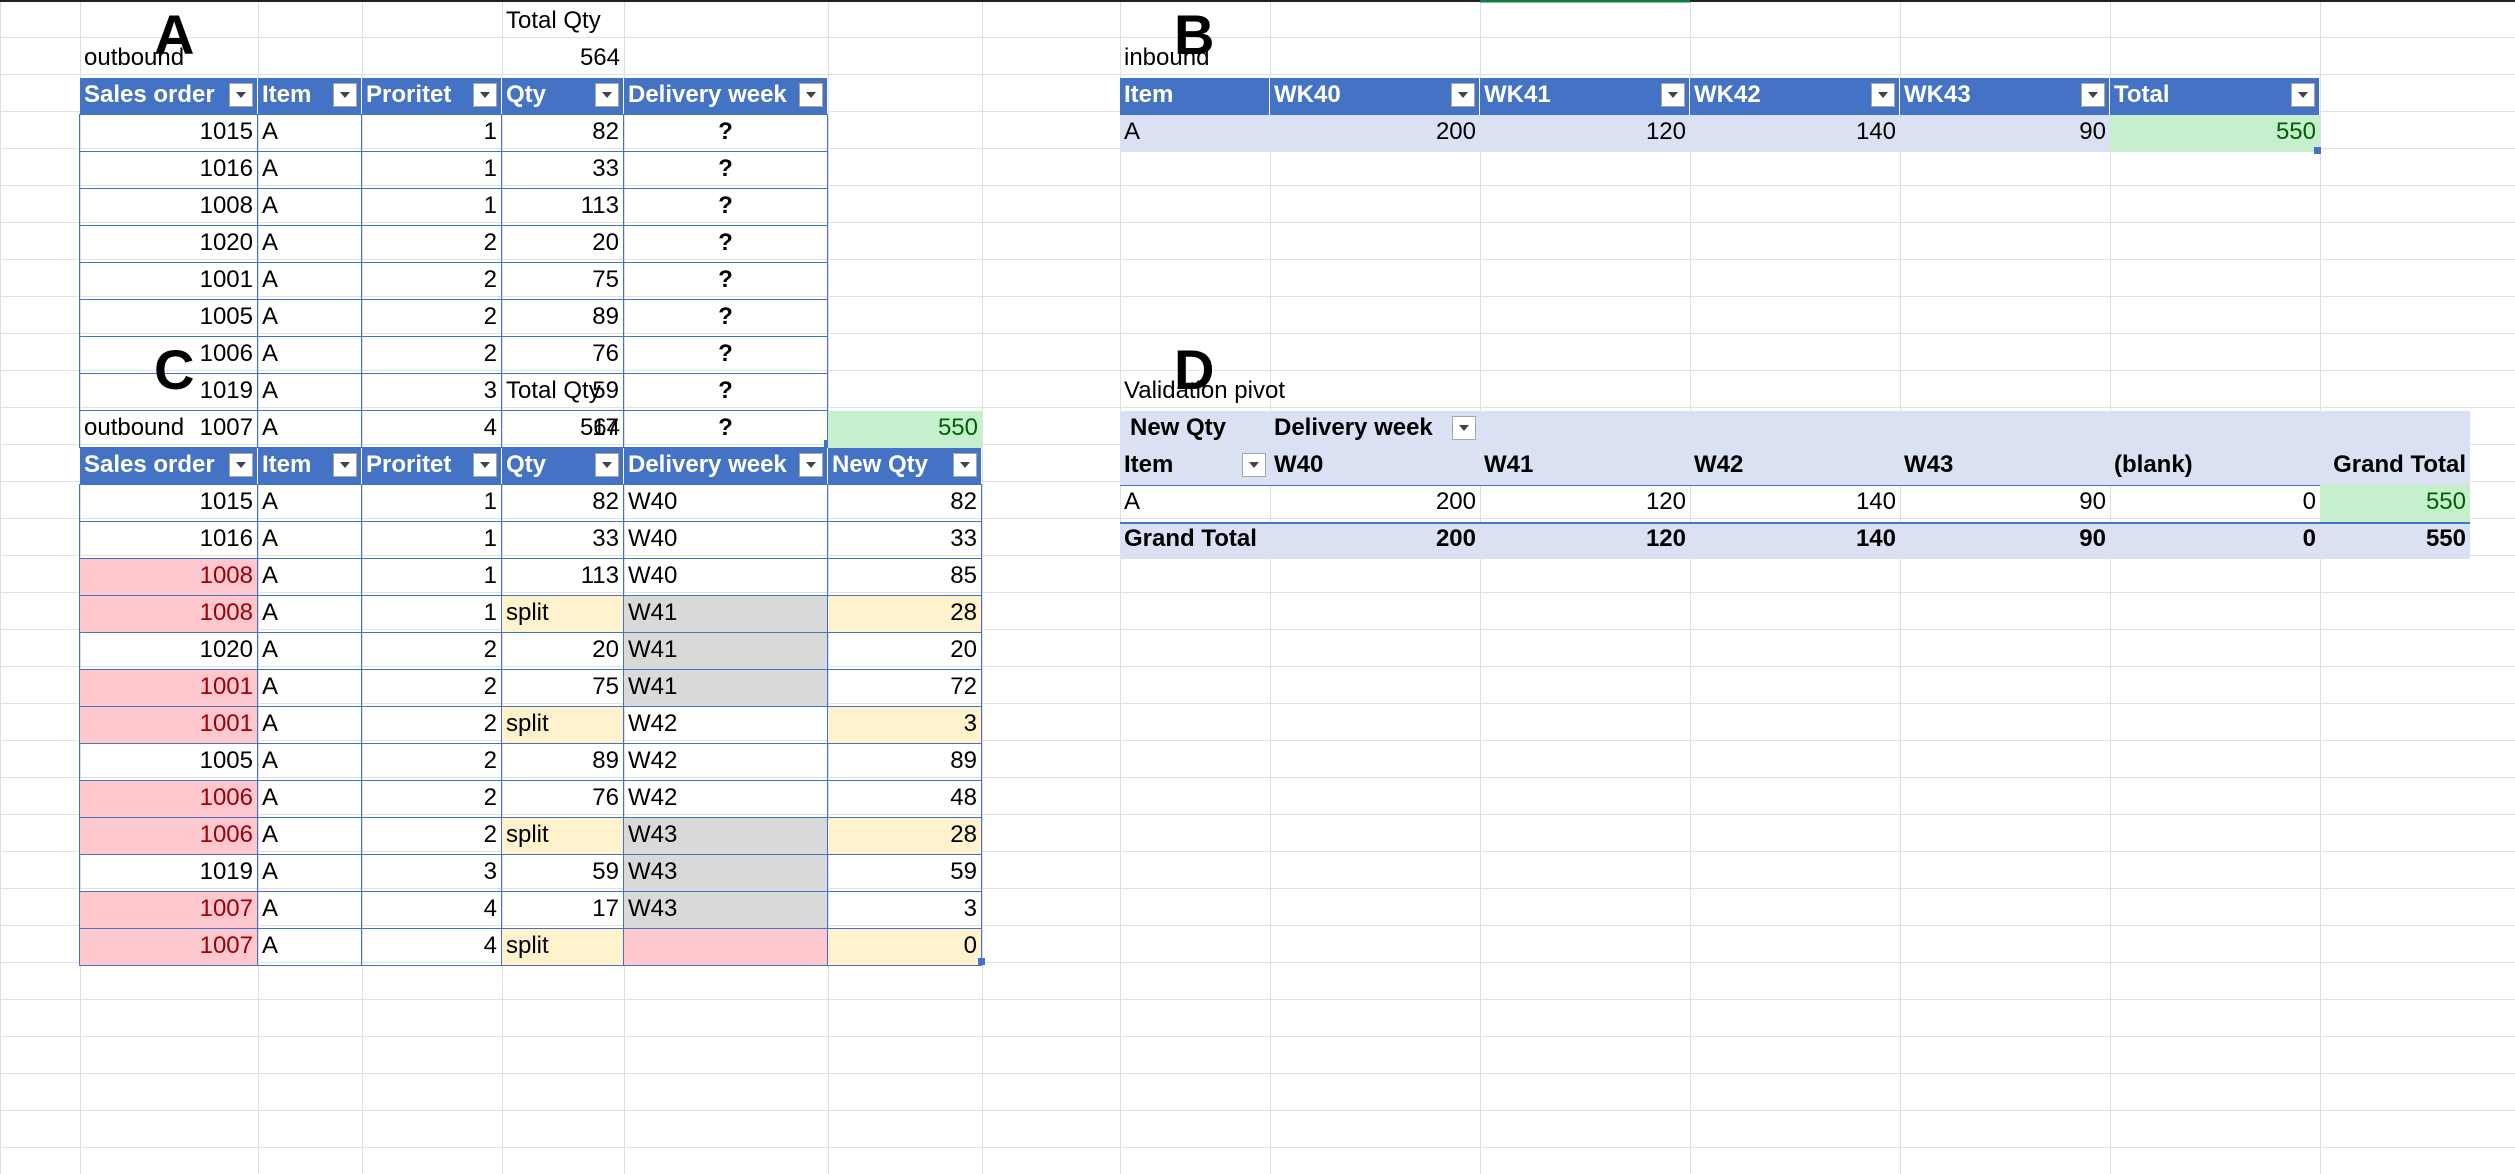 This screenshot has height=1174, width=2515. What do you see at coordinates (168, 873) in the screenshot?
I see `table-c-cell: 1019` at bounding box center [168, 873].